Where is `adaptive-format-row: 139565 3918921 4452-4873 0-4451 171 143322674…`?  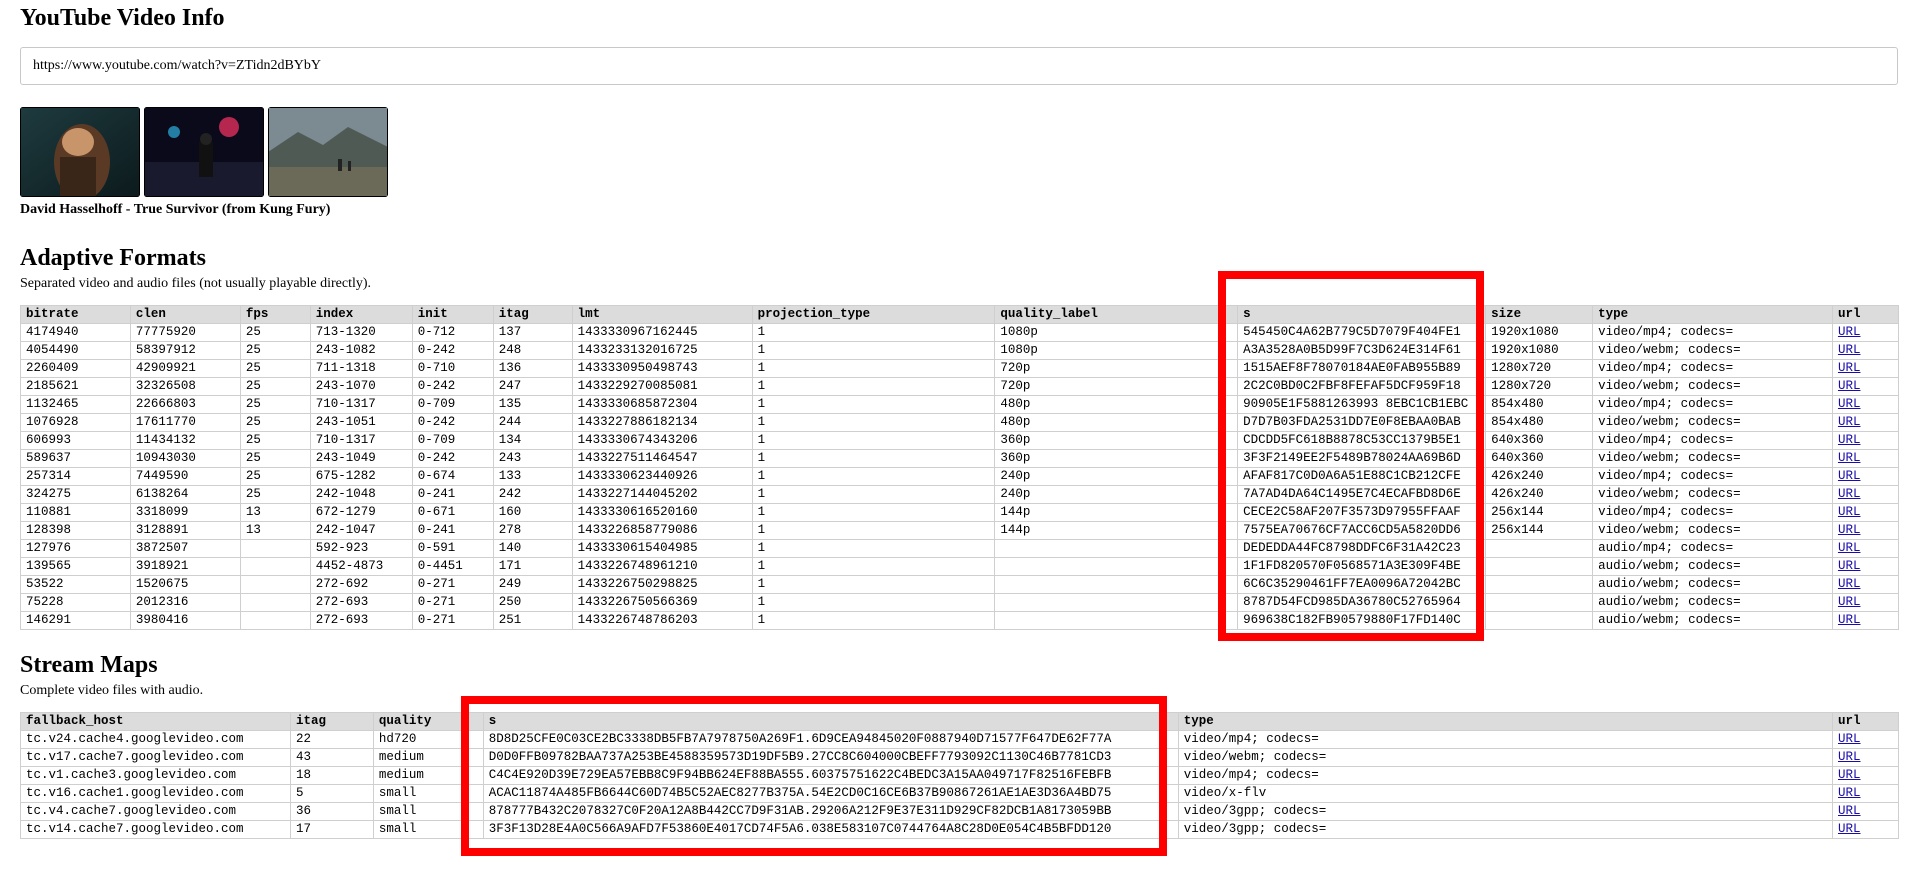 adaptive-format-row: 139565 3918921 4452-4873 0-4451 171 143322674… is located at coordinates (960, 566).